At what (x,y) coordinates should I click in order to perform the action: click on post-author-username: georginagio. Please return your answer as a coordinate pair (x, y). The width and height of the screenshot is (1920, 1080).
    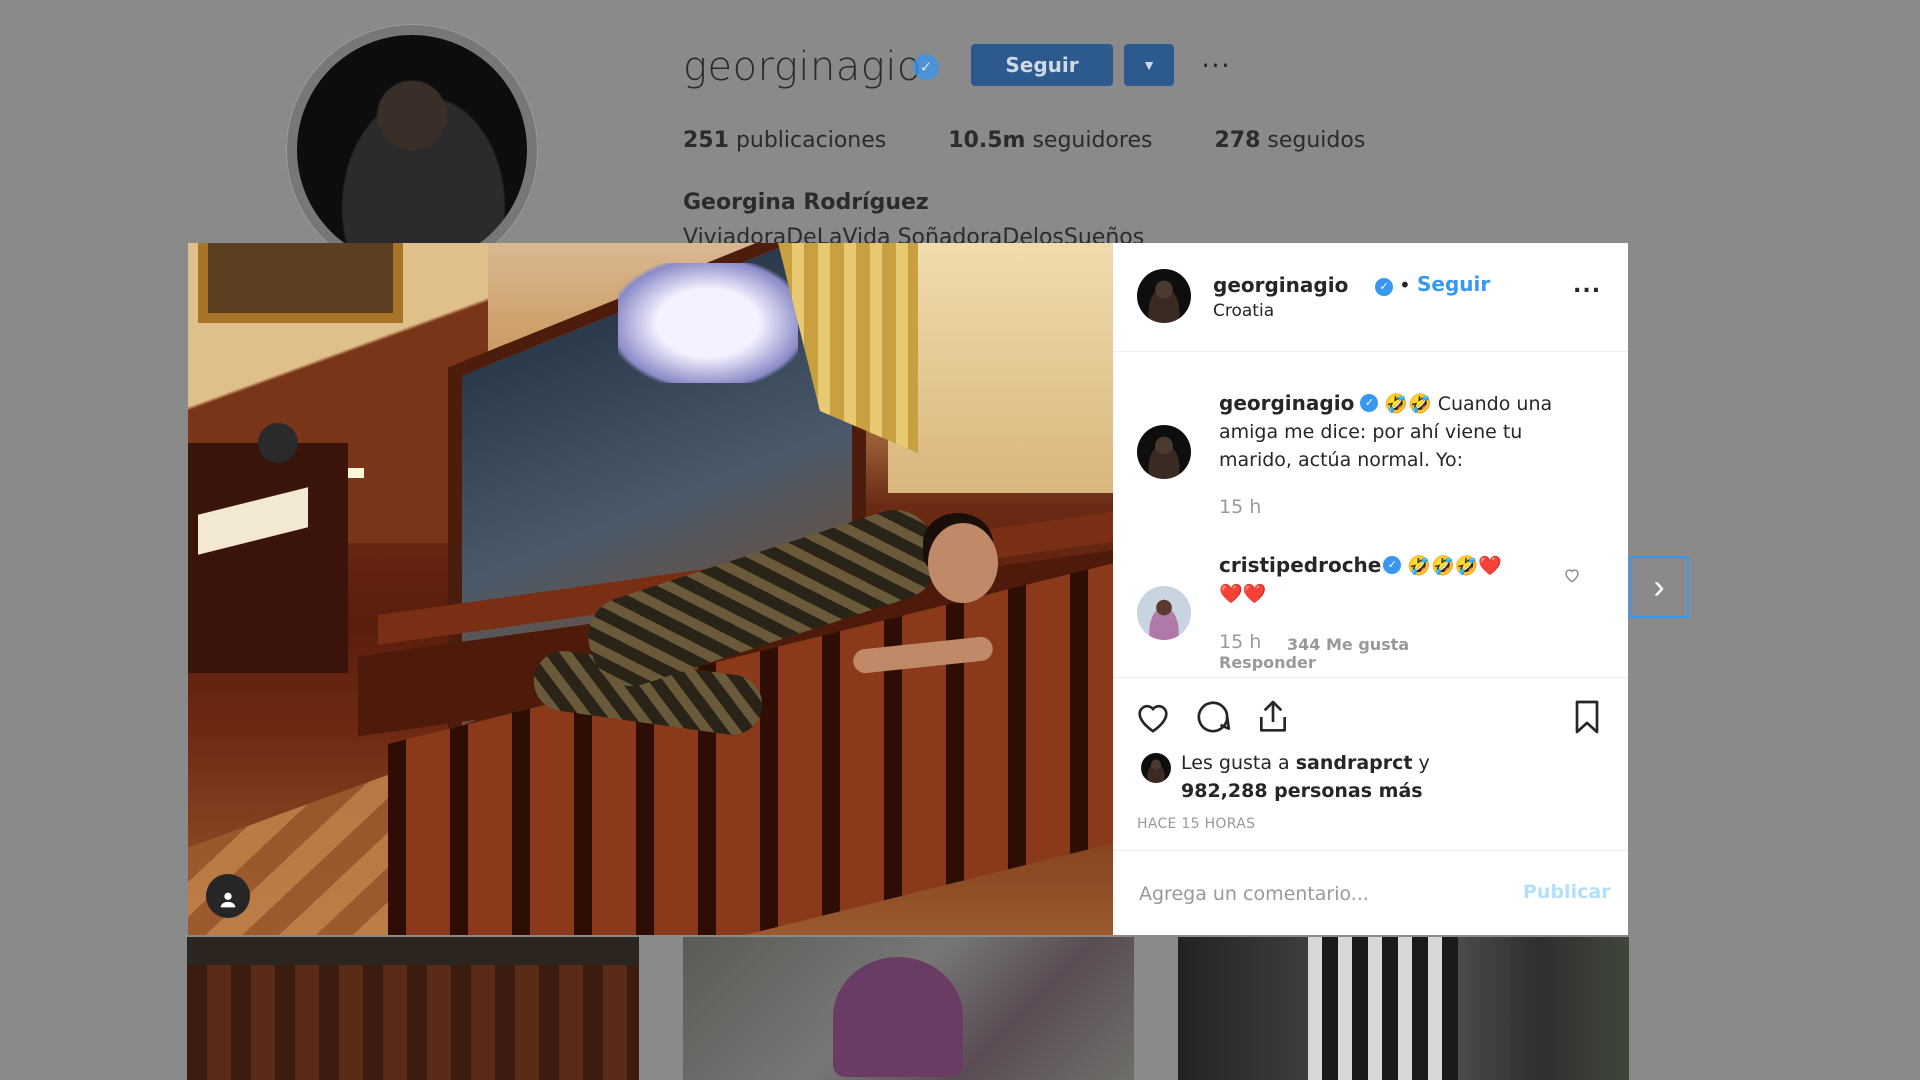
    Looking at the image, I should click on (1280, 285).